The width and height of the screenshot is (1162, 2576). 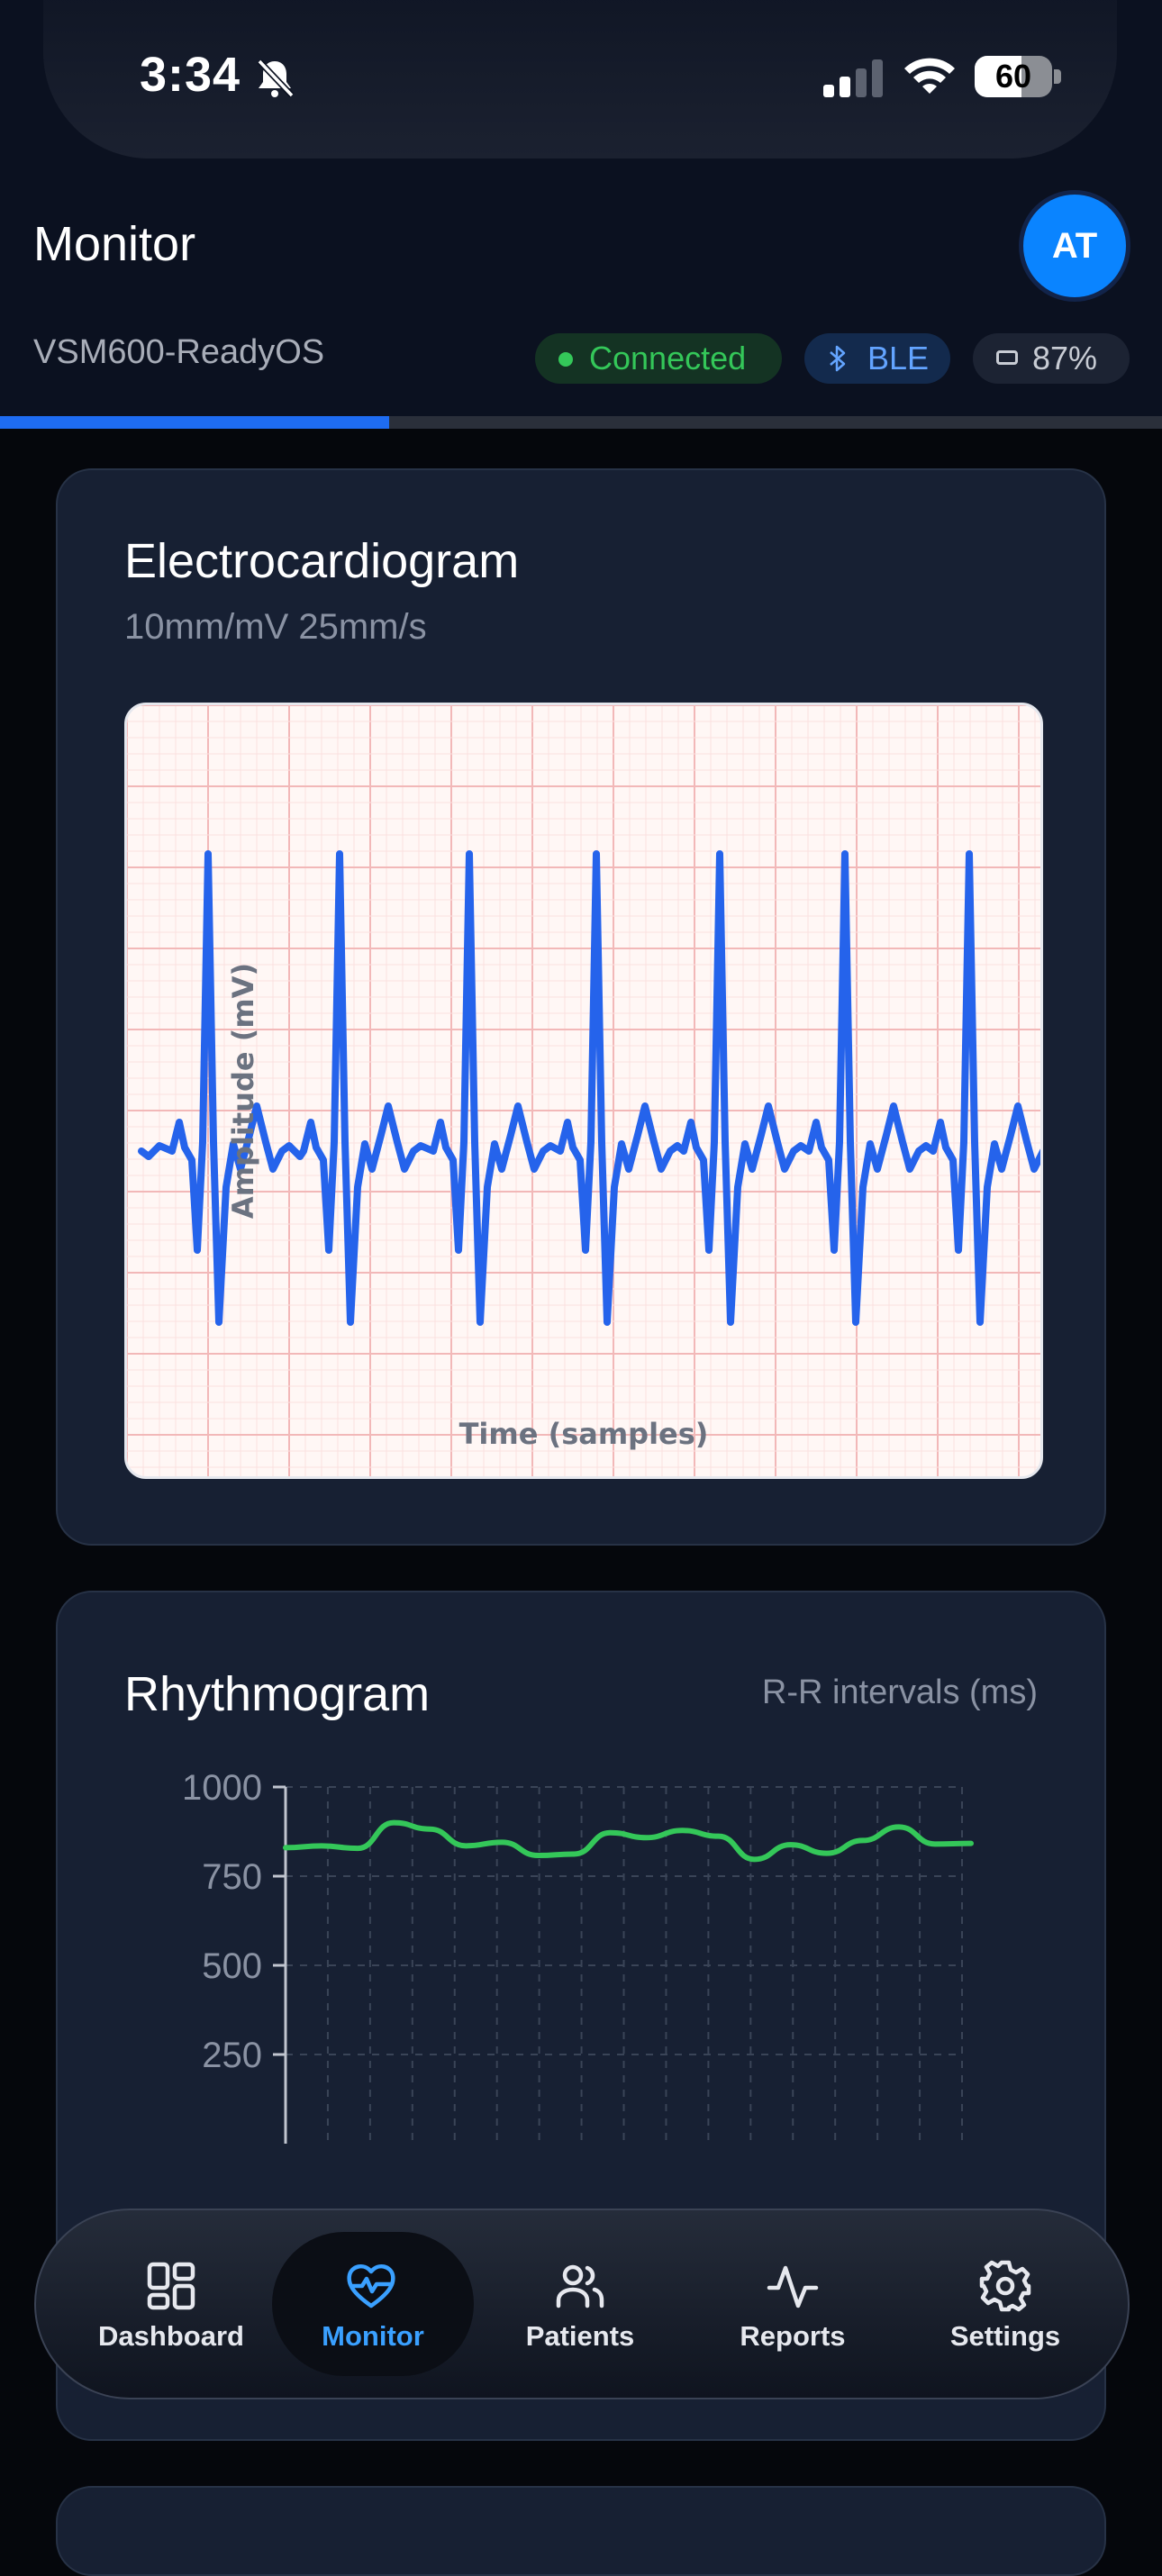 I want to click on tab-dashboard: Dashboard, so click(x=171, y=2304).